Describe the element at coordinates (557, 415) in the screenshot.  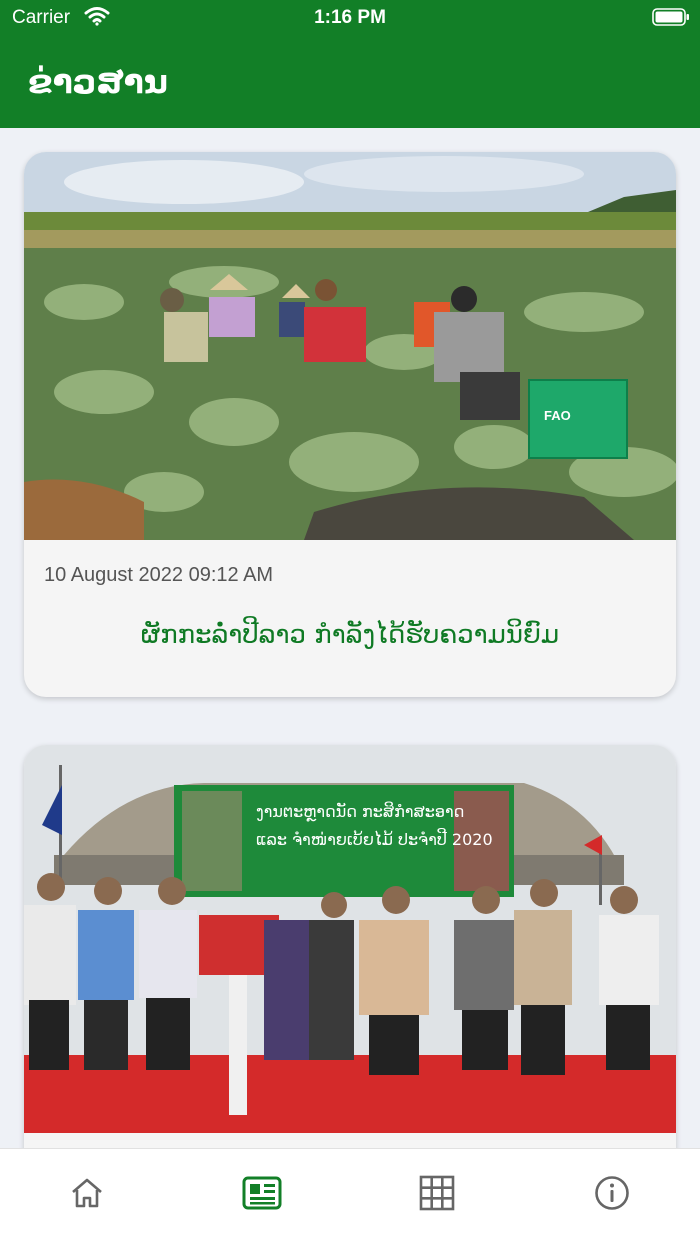
I see `crate-label: FAO` at that location.